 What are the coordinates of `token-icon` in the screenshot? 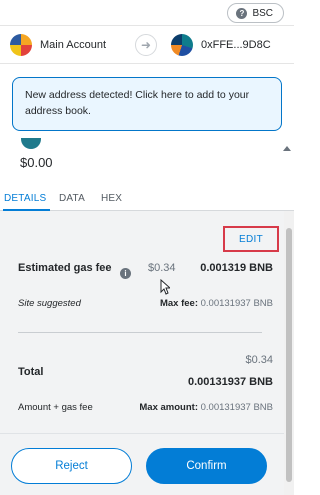 It's located at (31, 143).